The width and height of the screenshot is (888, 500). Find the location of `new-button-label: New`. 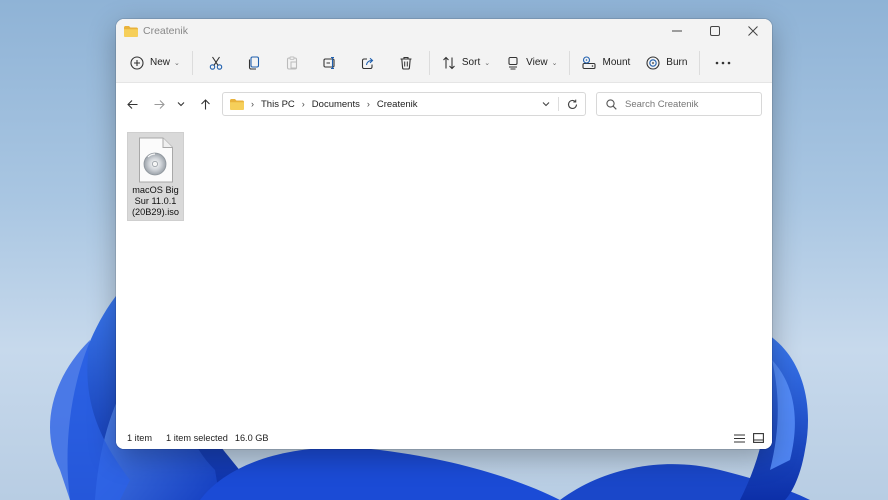

new-button-label: New is located at coordinates (160, 62).